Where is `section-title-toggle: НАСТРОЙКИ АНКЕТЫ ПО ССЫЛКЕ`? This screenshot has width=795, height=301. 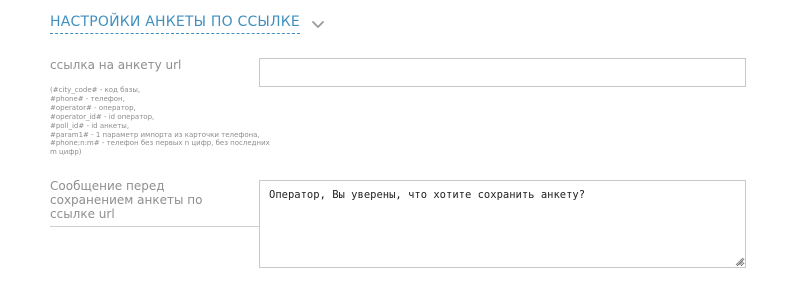 section-title-toggle: НАСТРОЙКИ АНКЕТЫ ПО ССЫЛКЕ is located at coordinates (175, 24).